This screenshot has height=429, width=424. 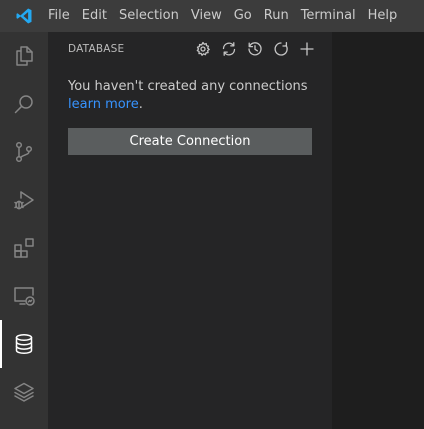 I want to click on sync-icon, so click(x=229, y=49).